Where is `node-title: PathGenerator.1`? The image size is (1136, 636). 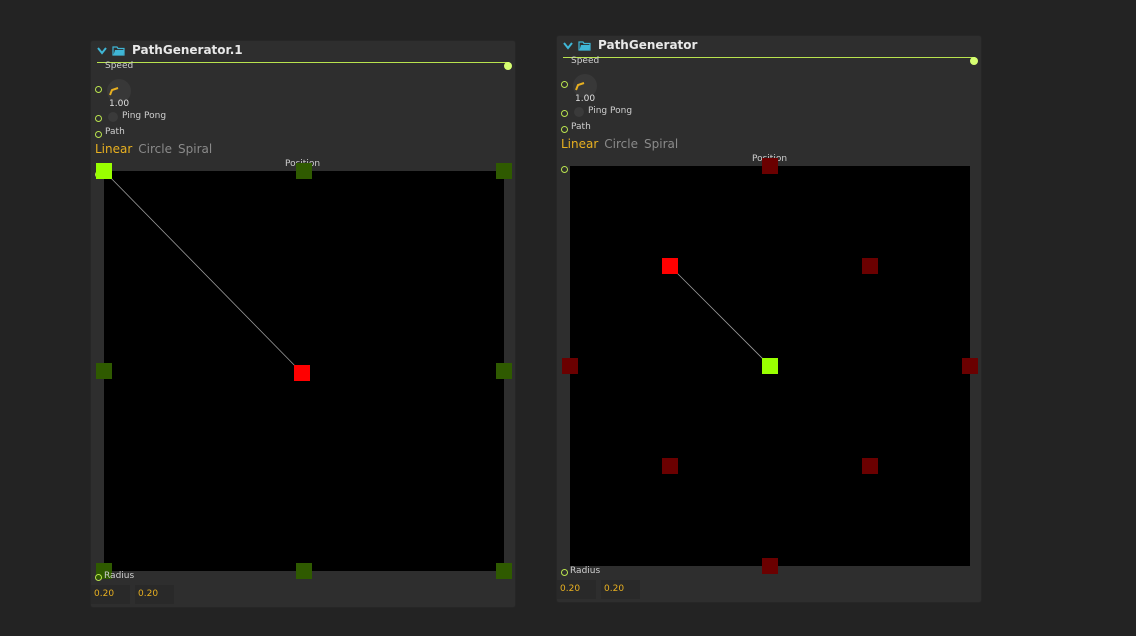
node-title: PathGenerator.1 is located at coordinates (187, 50).